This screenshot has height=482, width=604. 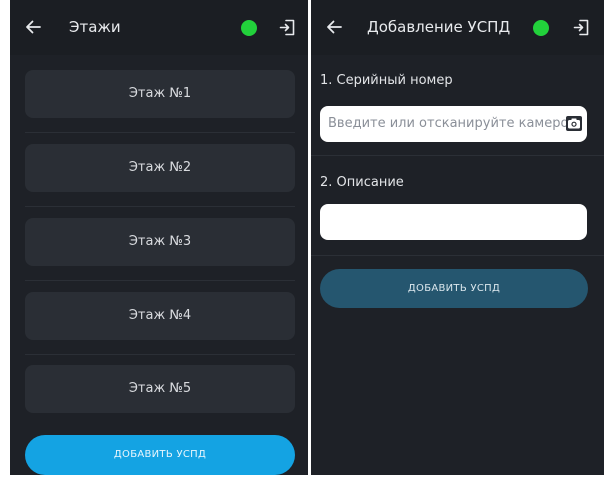 I want to click on description-input, so click(x=453, y=222).